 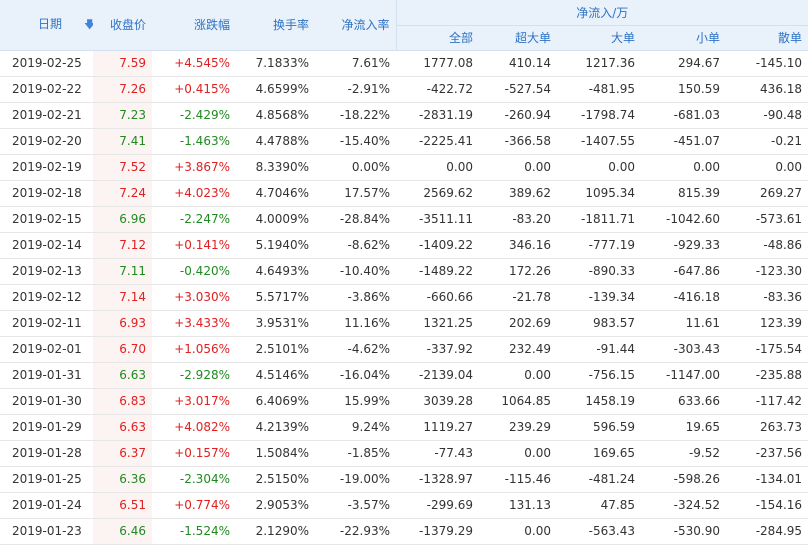 What do you see at coordinates (356, 375) in the screenshot?
I see `cell-net-inflow-rate: -16.04%` at bounding box center [356, 375].